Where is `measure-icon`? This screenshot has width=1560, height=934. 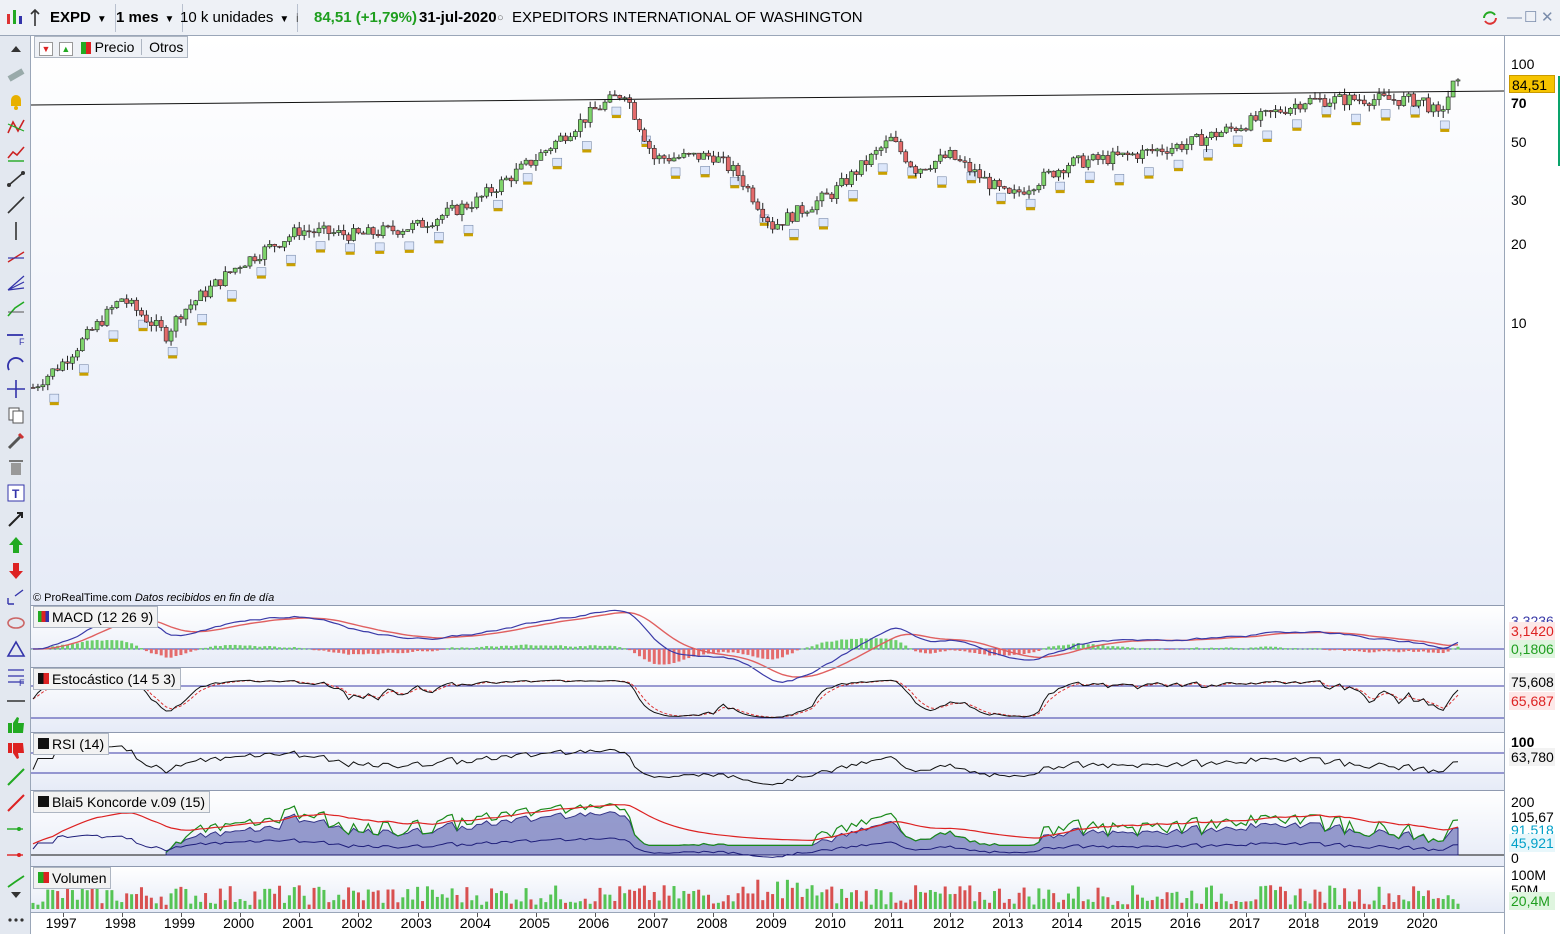
measure-icon is located at coordinates (16, 597).